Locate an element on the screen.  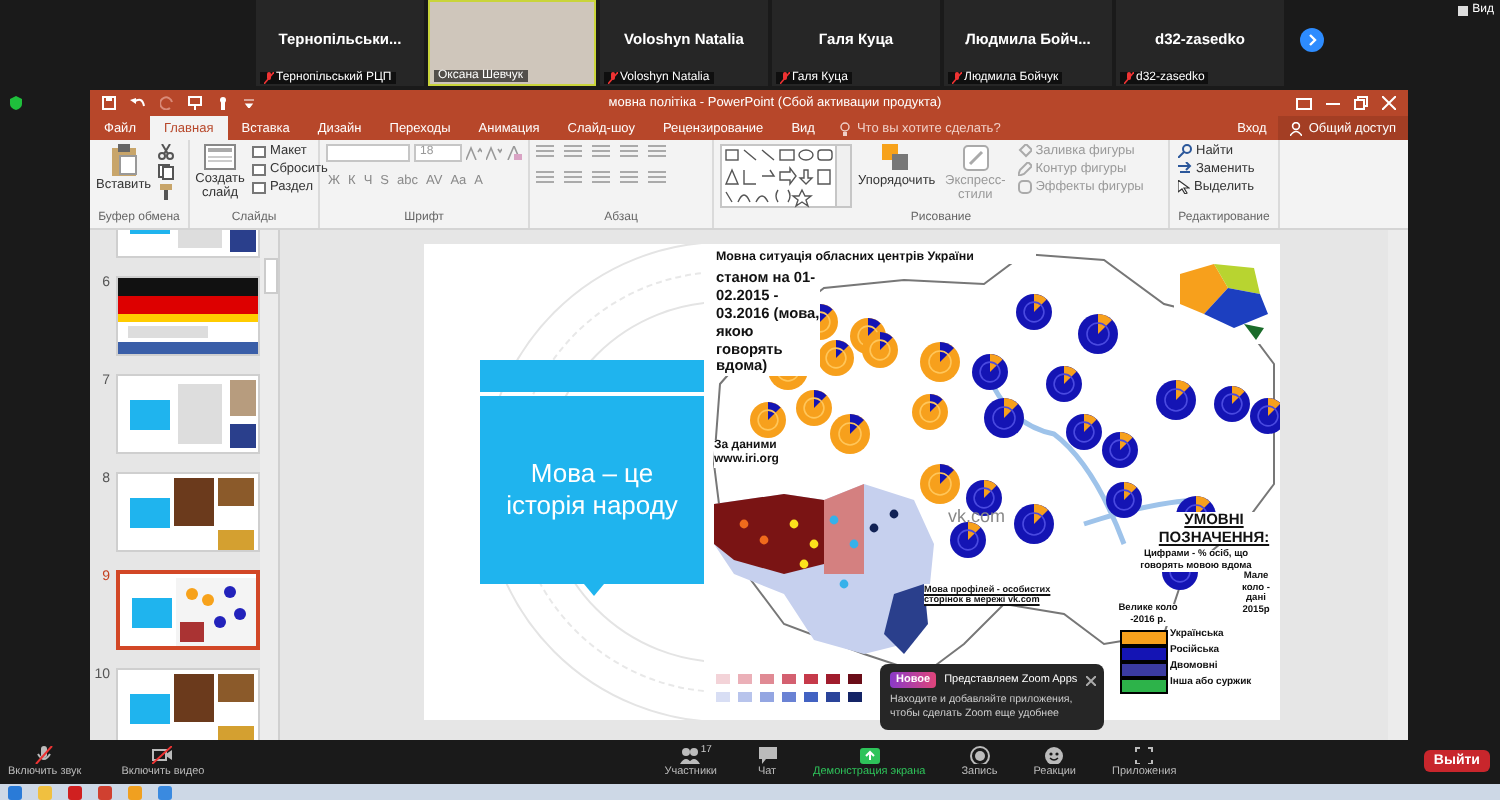
undo-icon is located at coordinates (138, 103).